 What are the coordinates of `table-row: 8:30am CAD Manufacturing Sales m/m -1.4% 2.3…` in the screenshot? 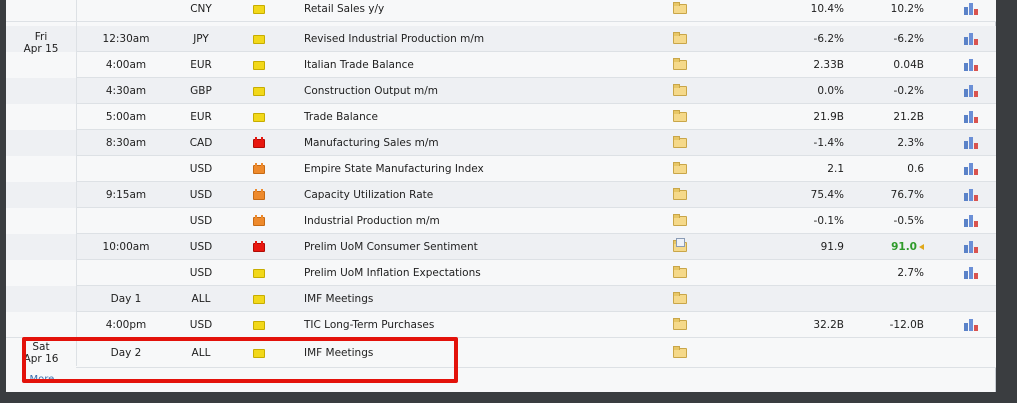 It's located at (501, 143).